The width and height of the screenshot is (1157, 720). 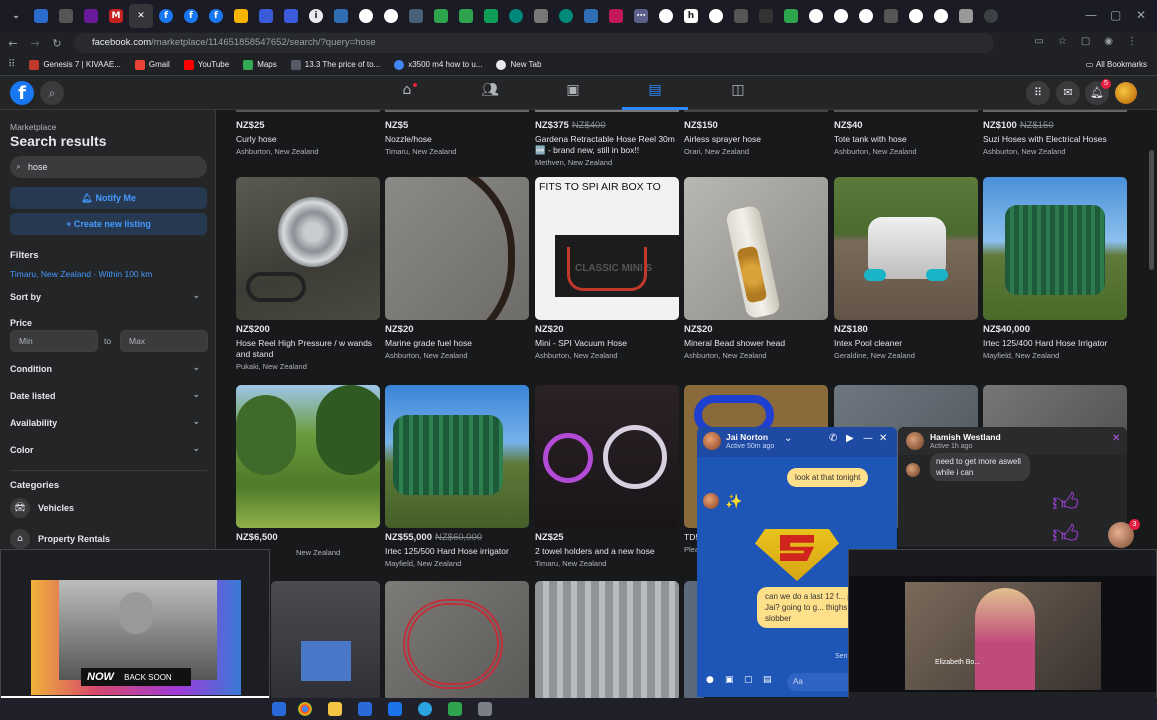 I want to click on bookmark-item: New Tab, so click(x=518, y=64).